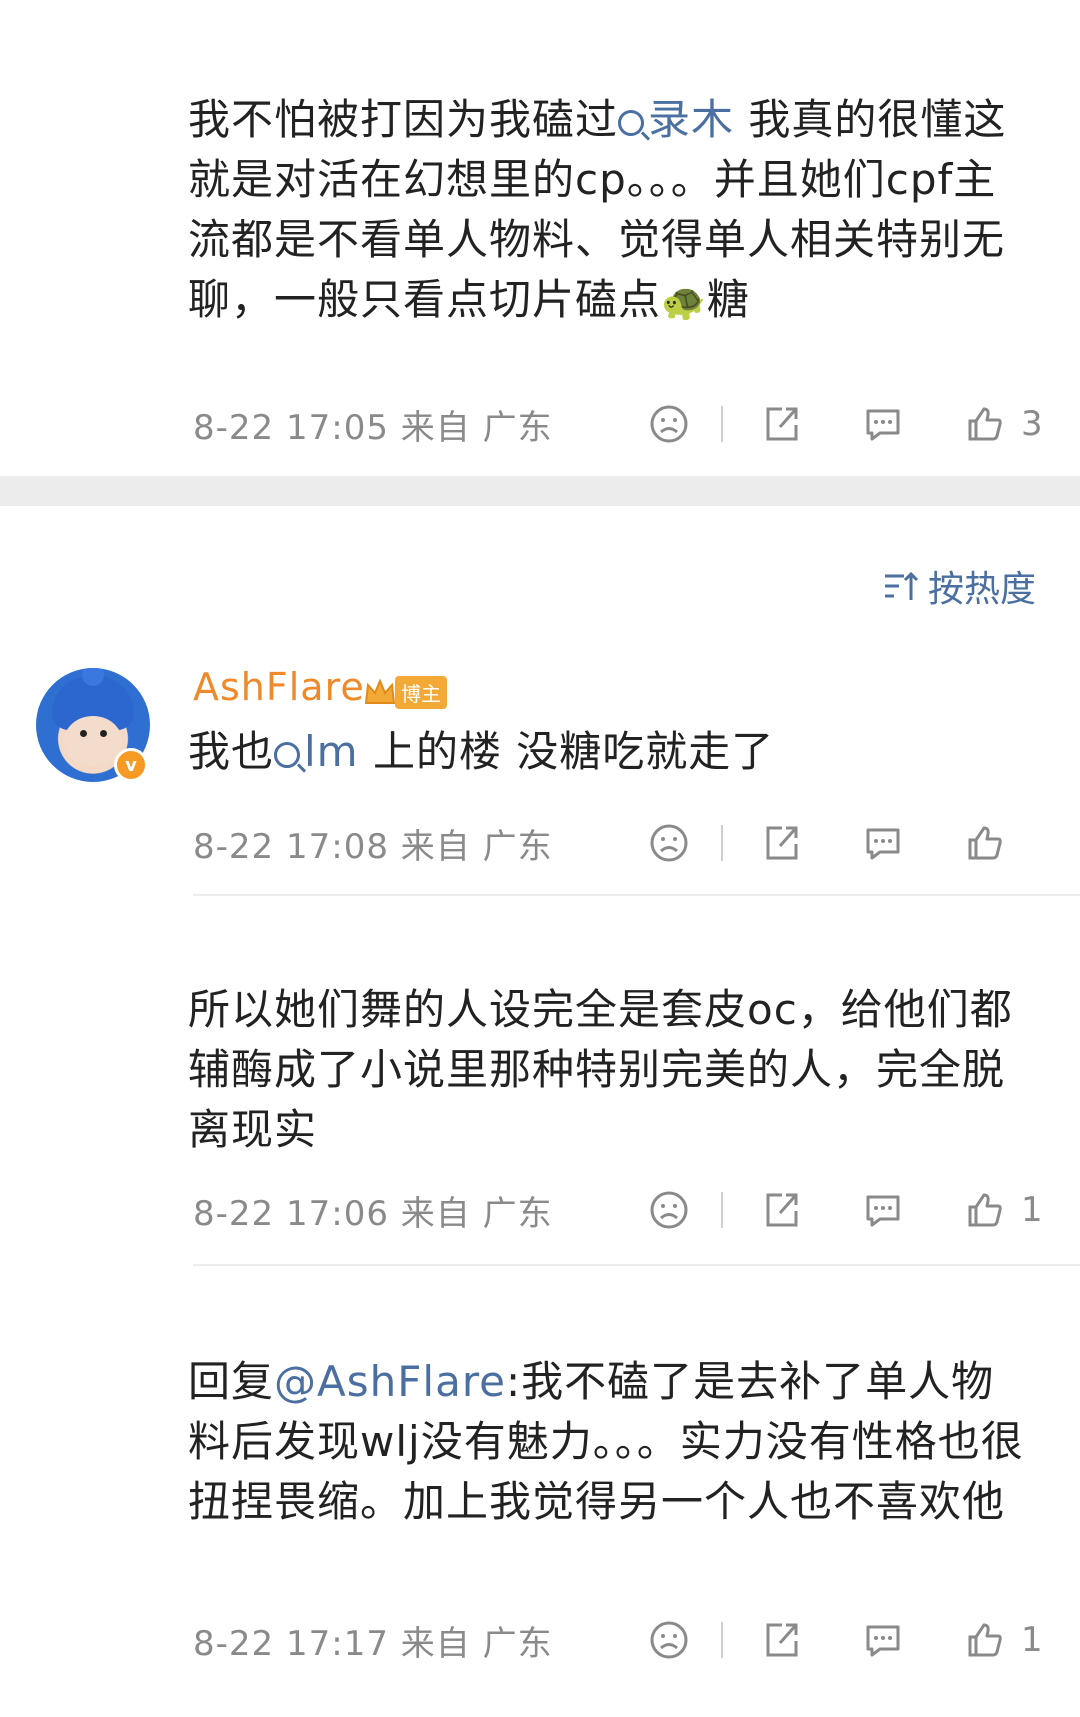 The image size is (1080, 1717). Describe the element at coordinates (845, 424) in the screenshot. I see `action-bar: 3` at that location.